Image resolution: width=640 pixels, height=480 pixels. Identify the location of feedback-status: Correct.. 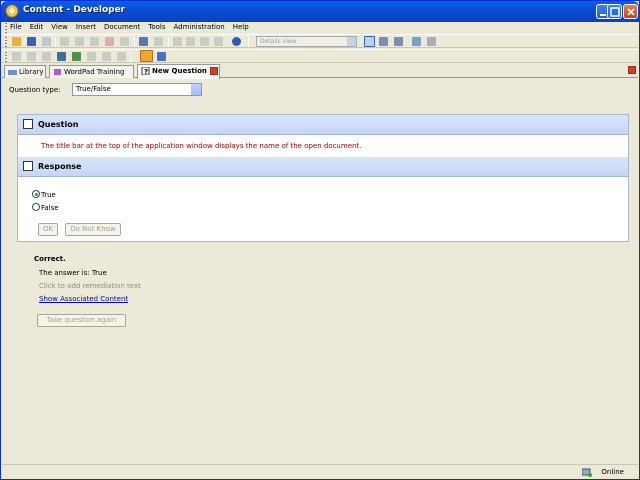
(50, 259).